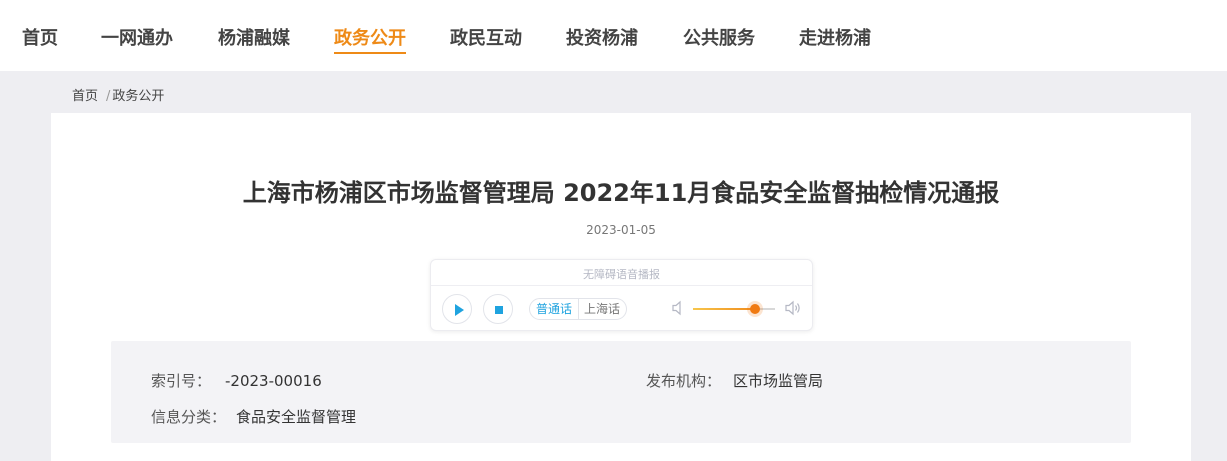  I want to click on article-title: 上海市杨浦区市场监督管理局 2022年11月食品安全监督抽检情况通报, so click(621, 193).